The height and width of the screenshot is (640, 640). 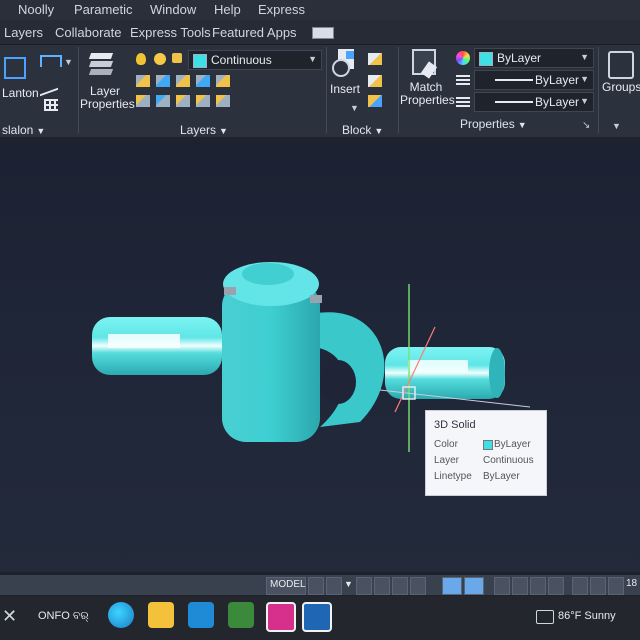 What do you see at coordinates (474, 586) in the screenshot?
I see `dynamic-ucs-icon` at bounding box center [474, 586].